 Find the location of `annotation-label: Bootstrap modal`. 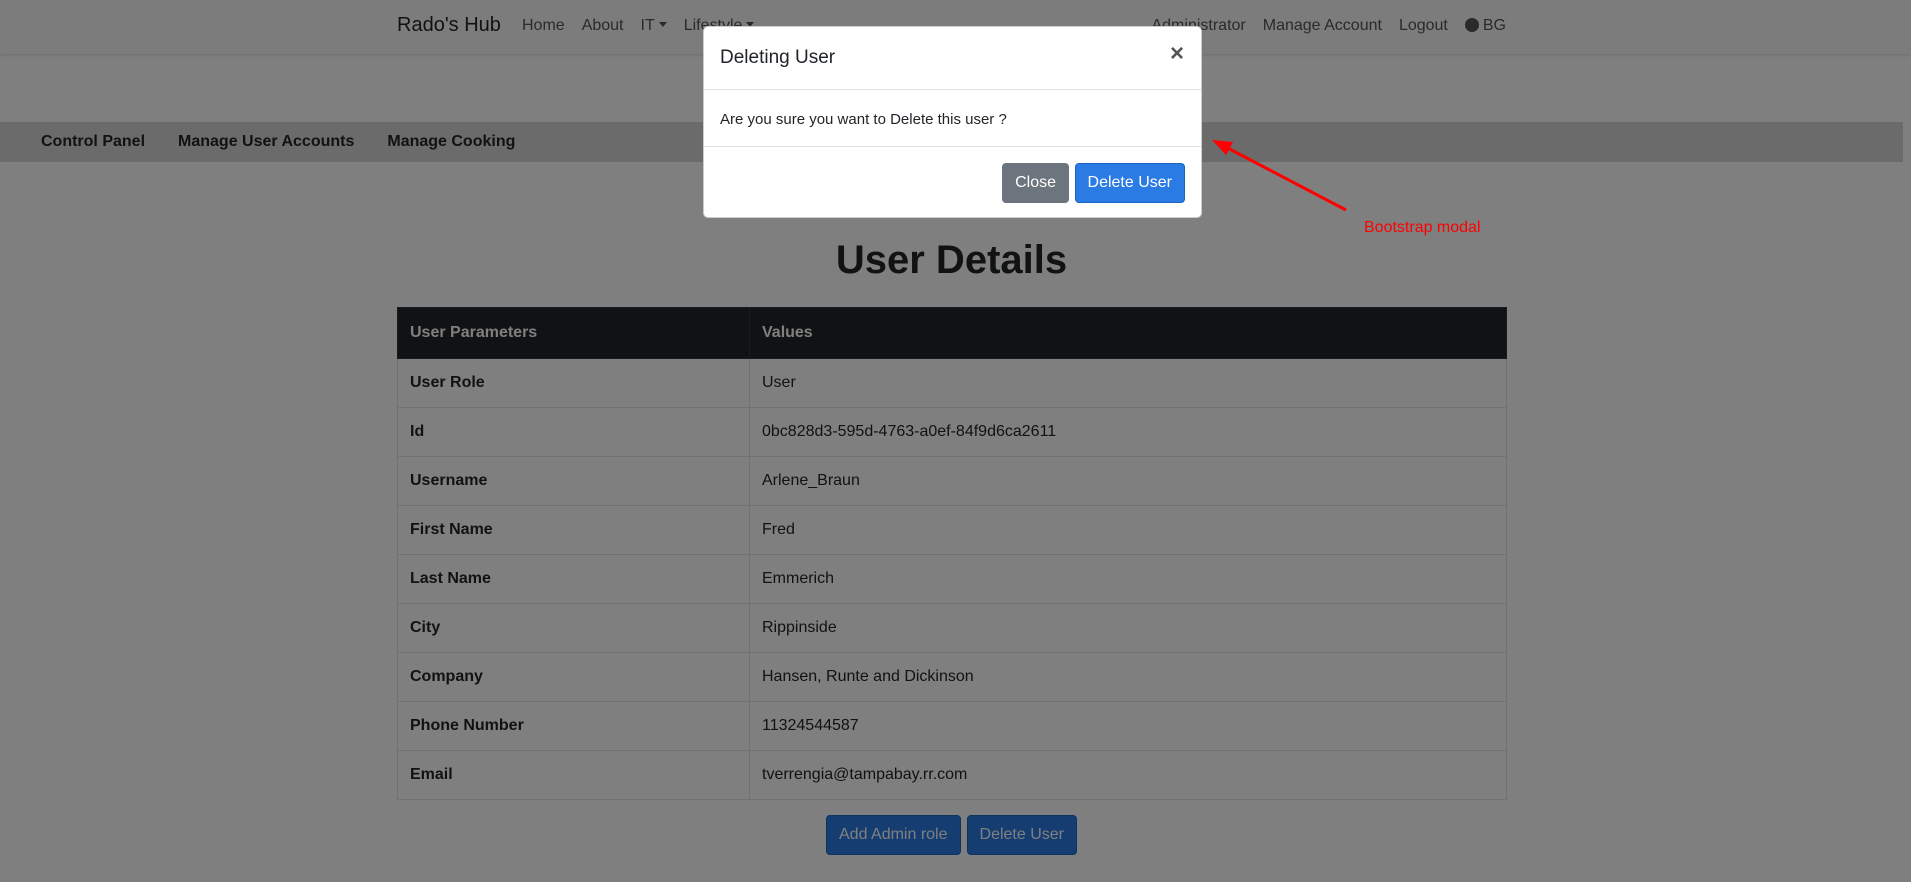

annotation-label: Bootstrap modal is located at coordinates (1422, 227).